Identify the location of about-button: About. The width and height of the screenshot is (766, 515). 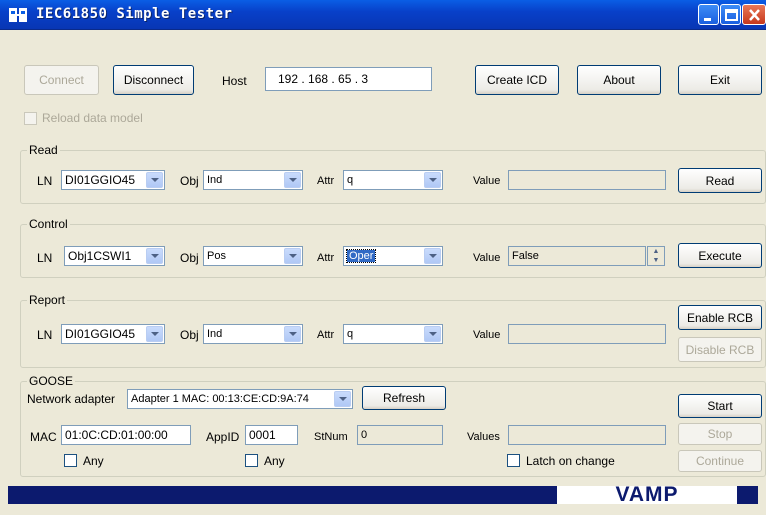
(619, 80).